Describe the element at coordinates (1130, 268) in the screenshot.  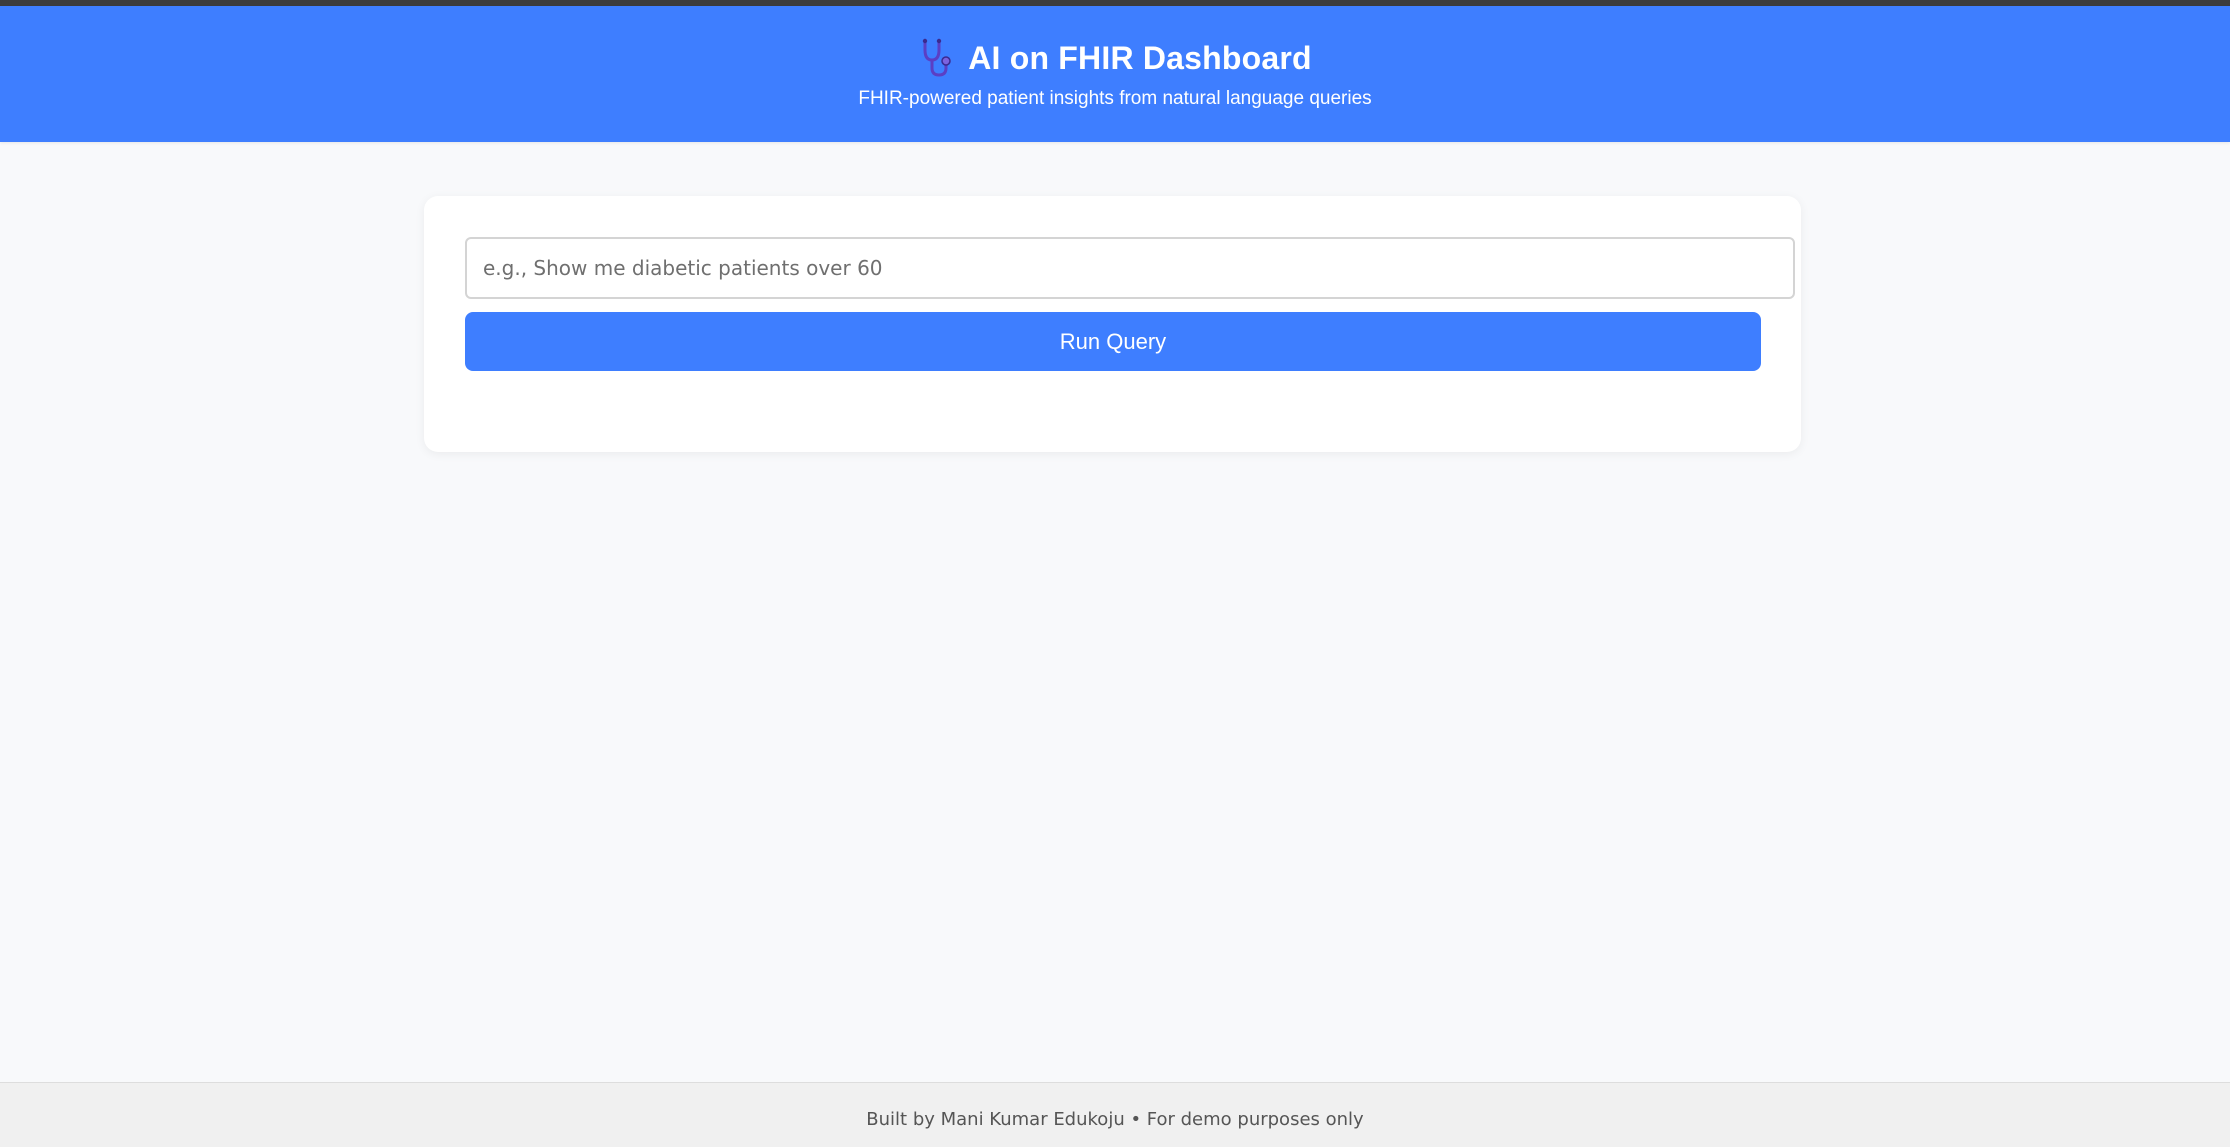
I see `query-input` at that location.